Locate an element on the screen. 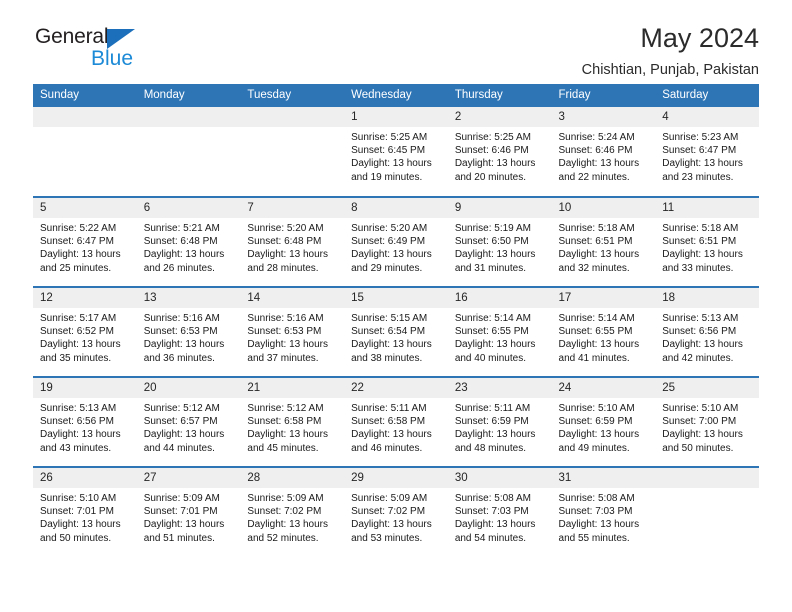  day-number: 11 is located at coordinates (707, 208).